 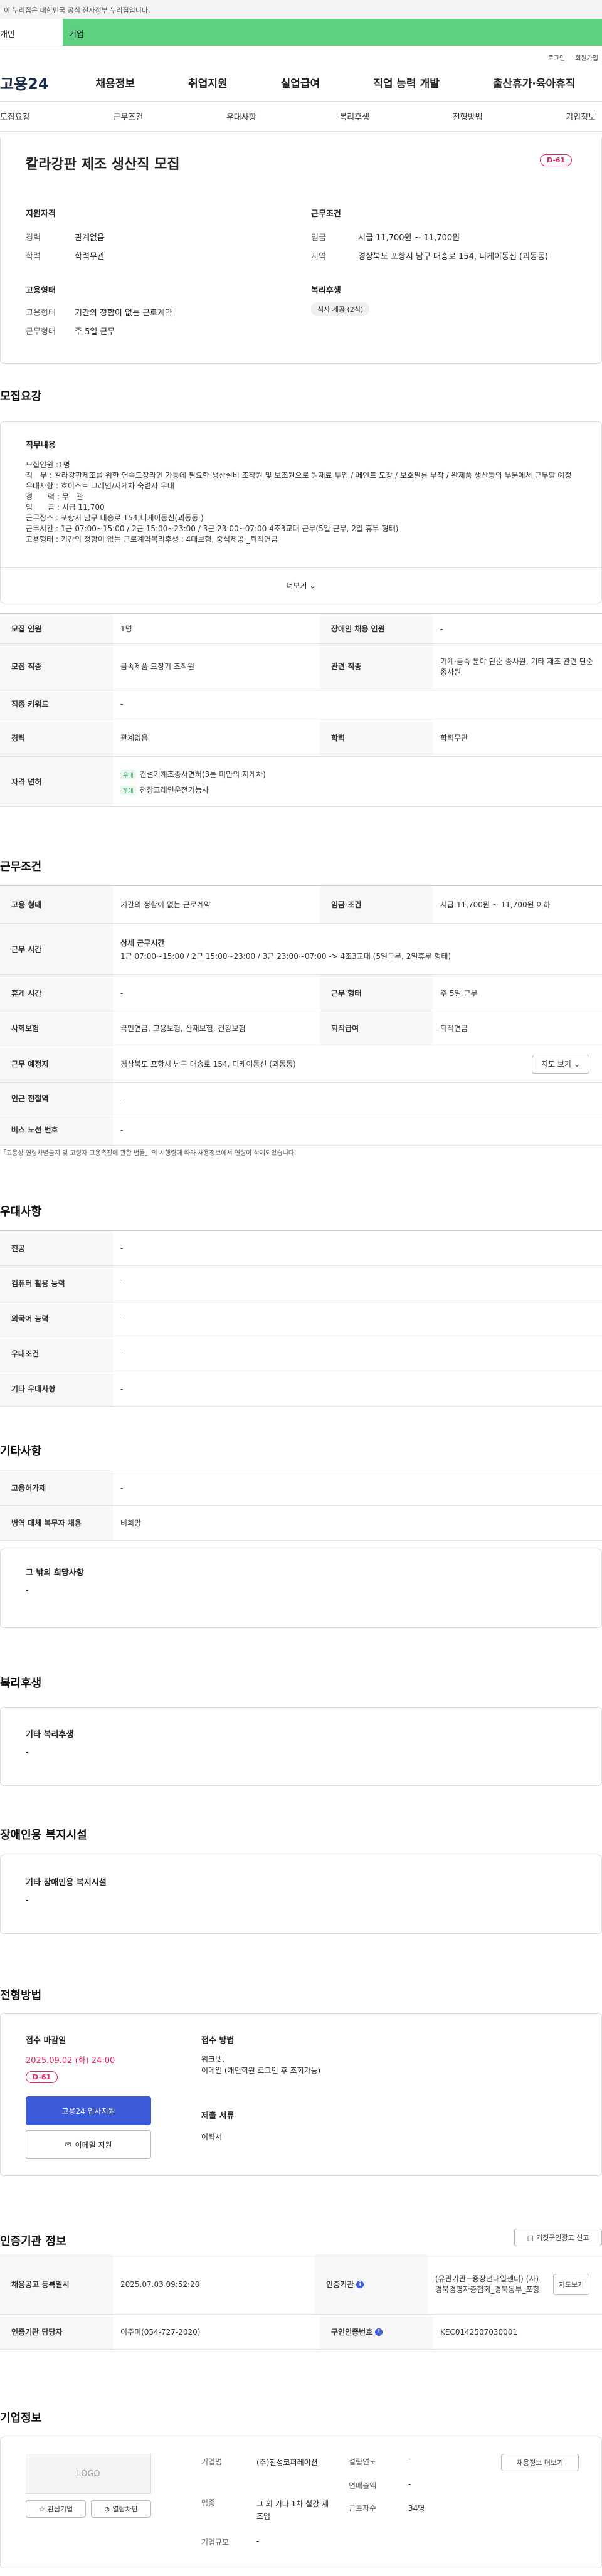 What do you see at coordinates (134, 738) in the screenshot?
I see `recruit-rows-3-td: 관계없음` at bounding box center [134, 738].